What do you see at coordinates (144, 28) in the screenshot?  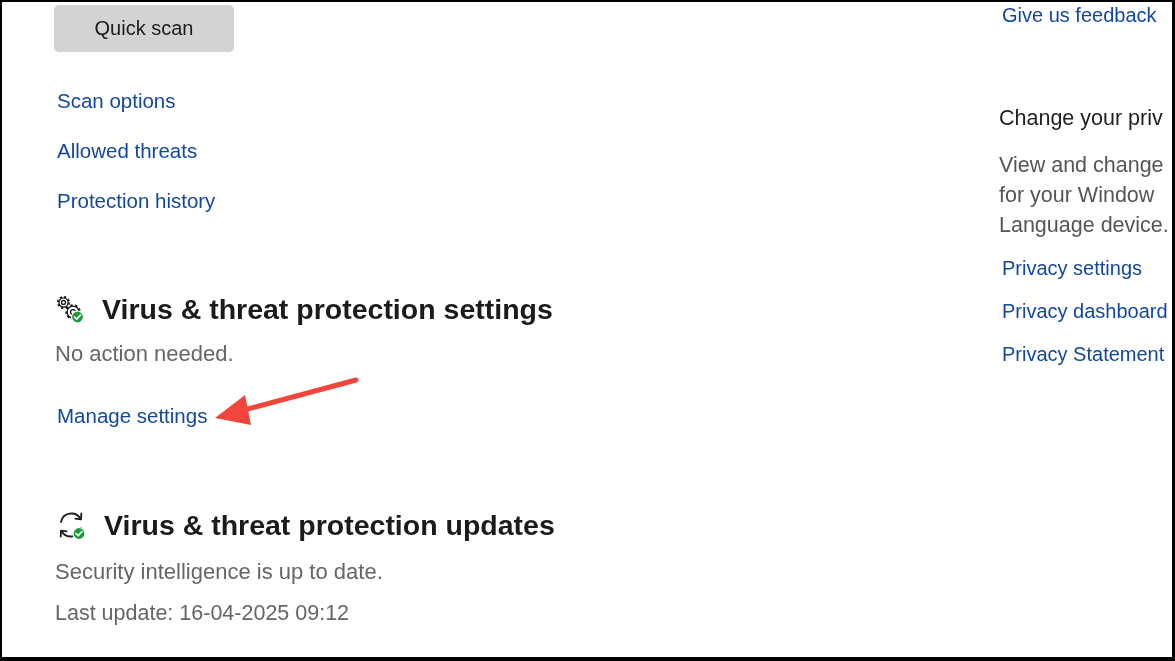 I see `quick-scan-button: Quick scan` at bounding box center [144, 28].